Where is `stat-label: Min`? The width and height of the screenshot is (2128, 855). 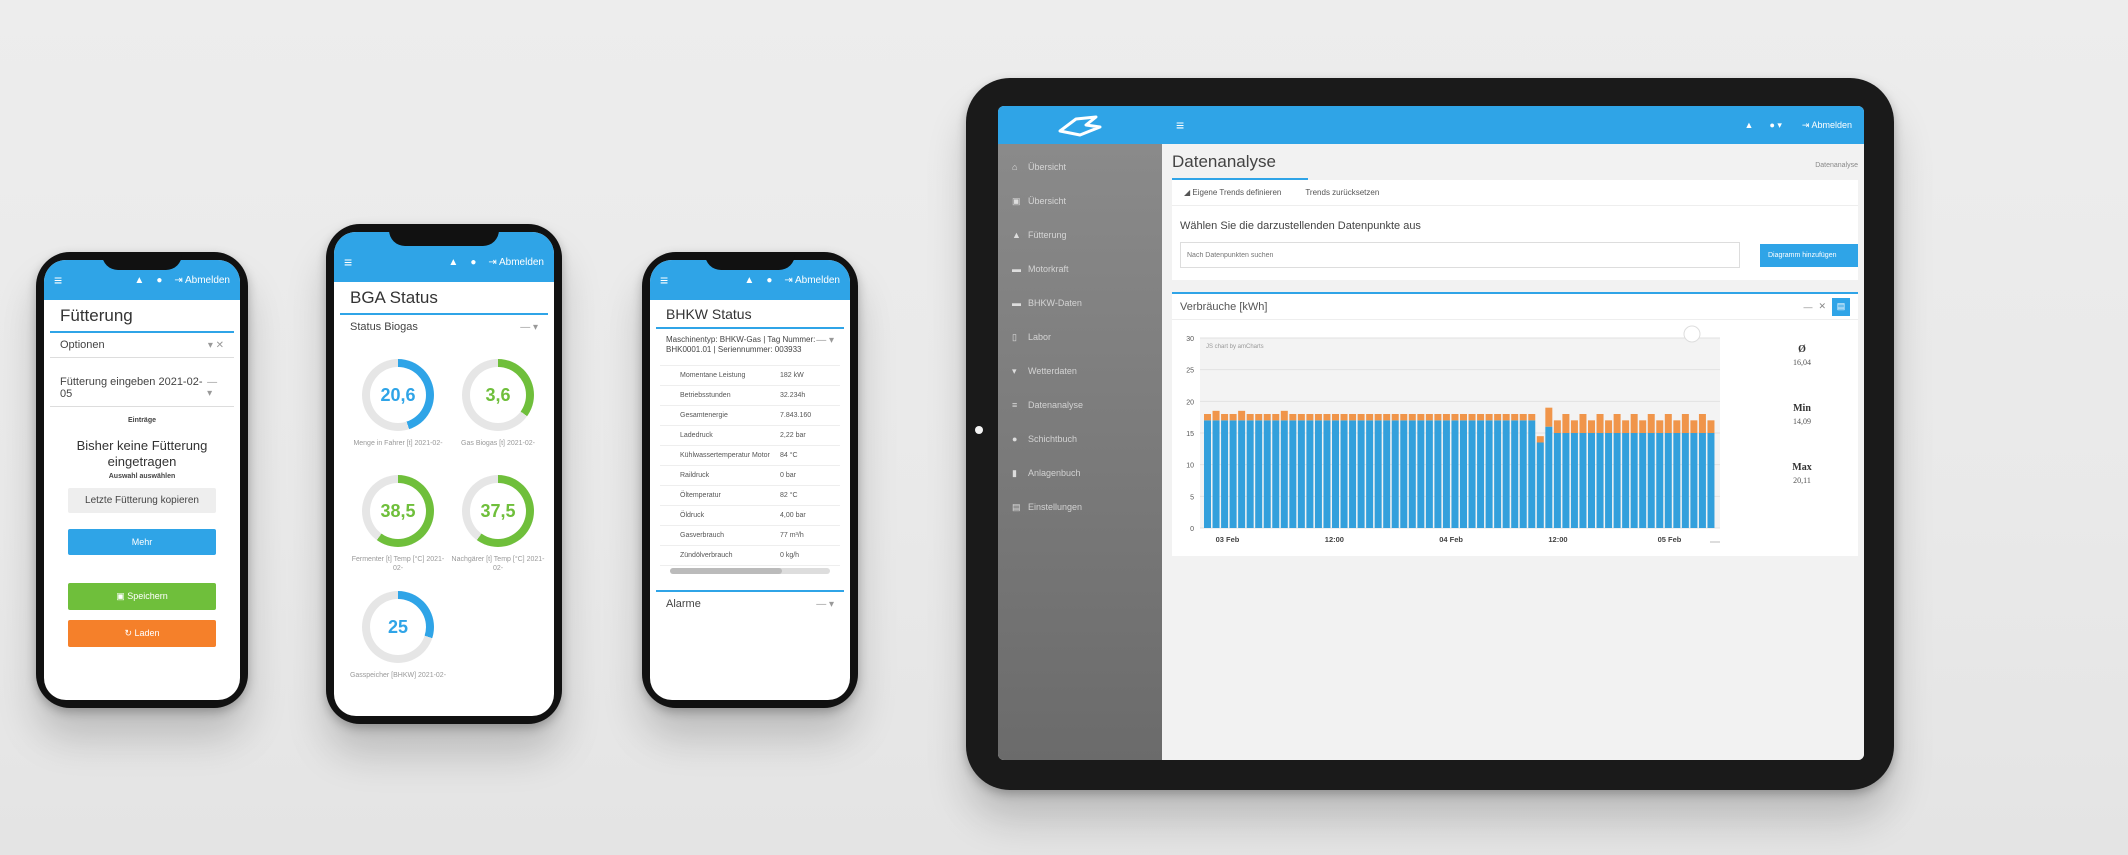
stat-label: Min is located at coordinates (1802, 408).